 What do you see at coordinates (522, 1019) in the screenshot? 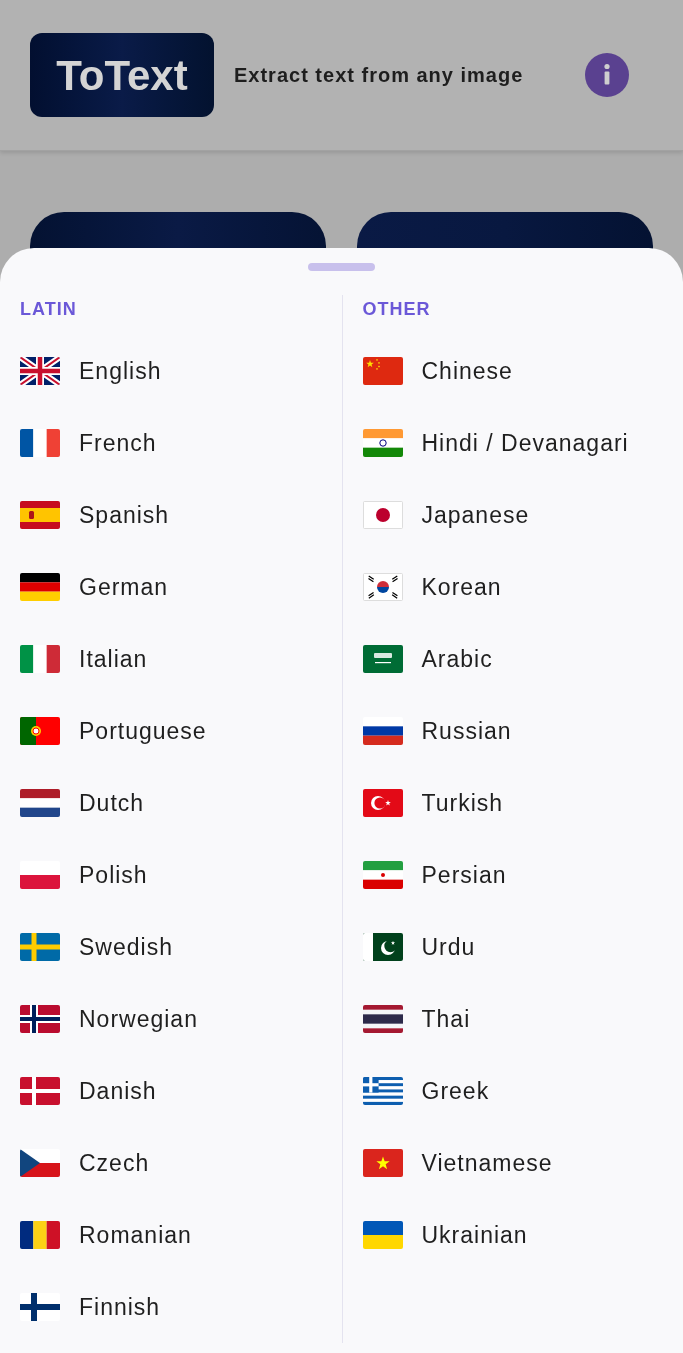
I see `language-option: Thai` at bounding box center [522, 1019].